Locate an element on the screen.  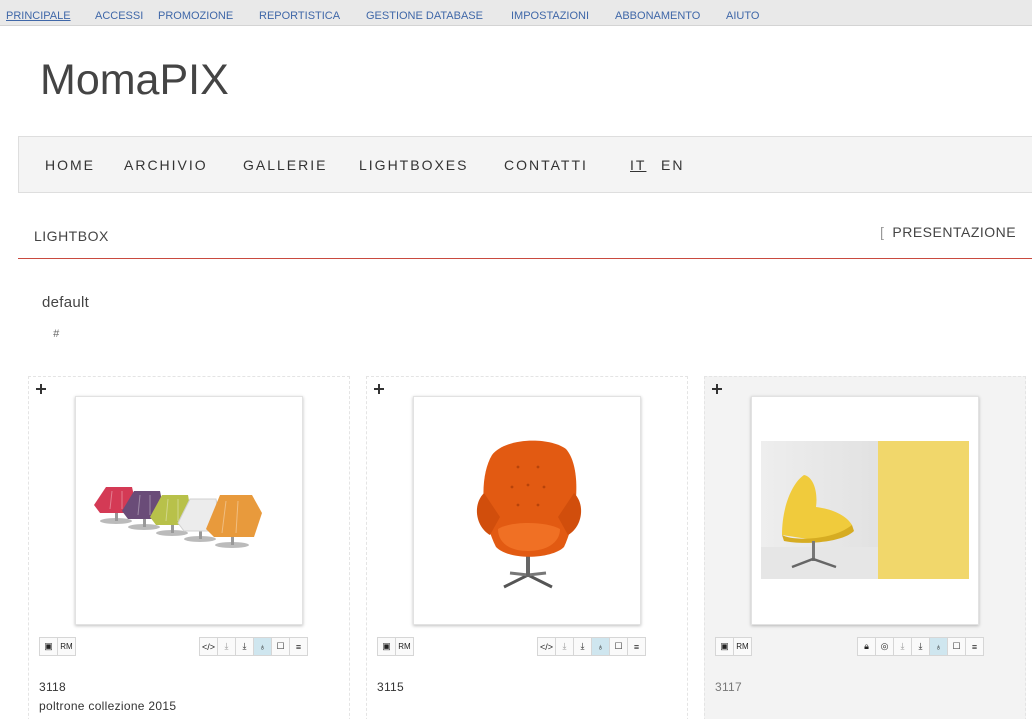
admin-link-reportistica: REPORTISTICA is located at coordinates (299, 16).